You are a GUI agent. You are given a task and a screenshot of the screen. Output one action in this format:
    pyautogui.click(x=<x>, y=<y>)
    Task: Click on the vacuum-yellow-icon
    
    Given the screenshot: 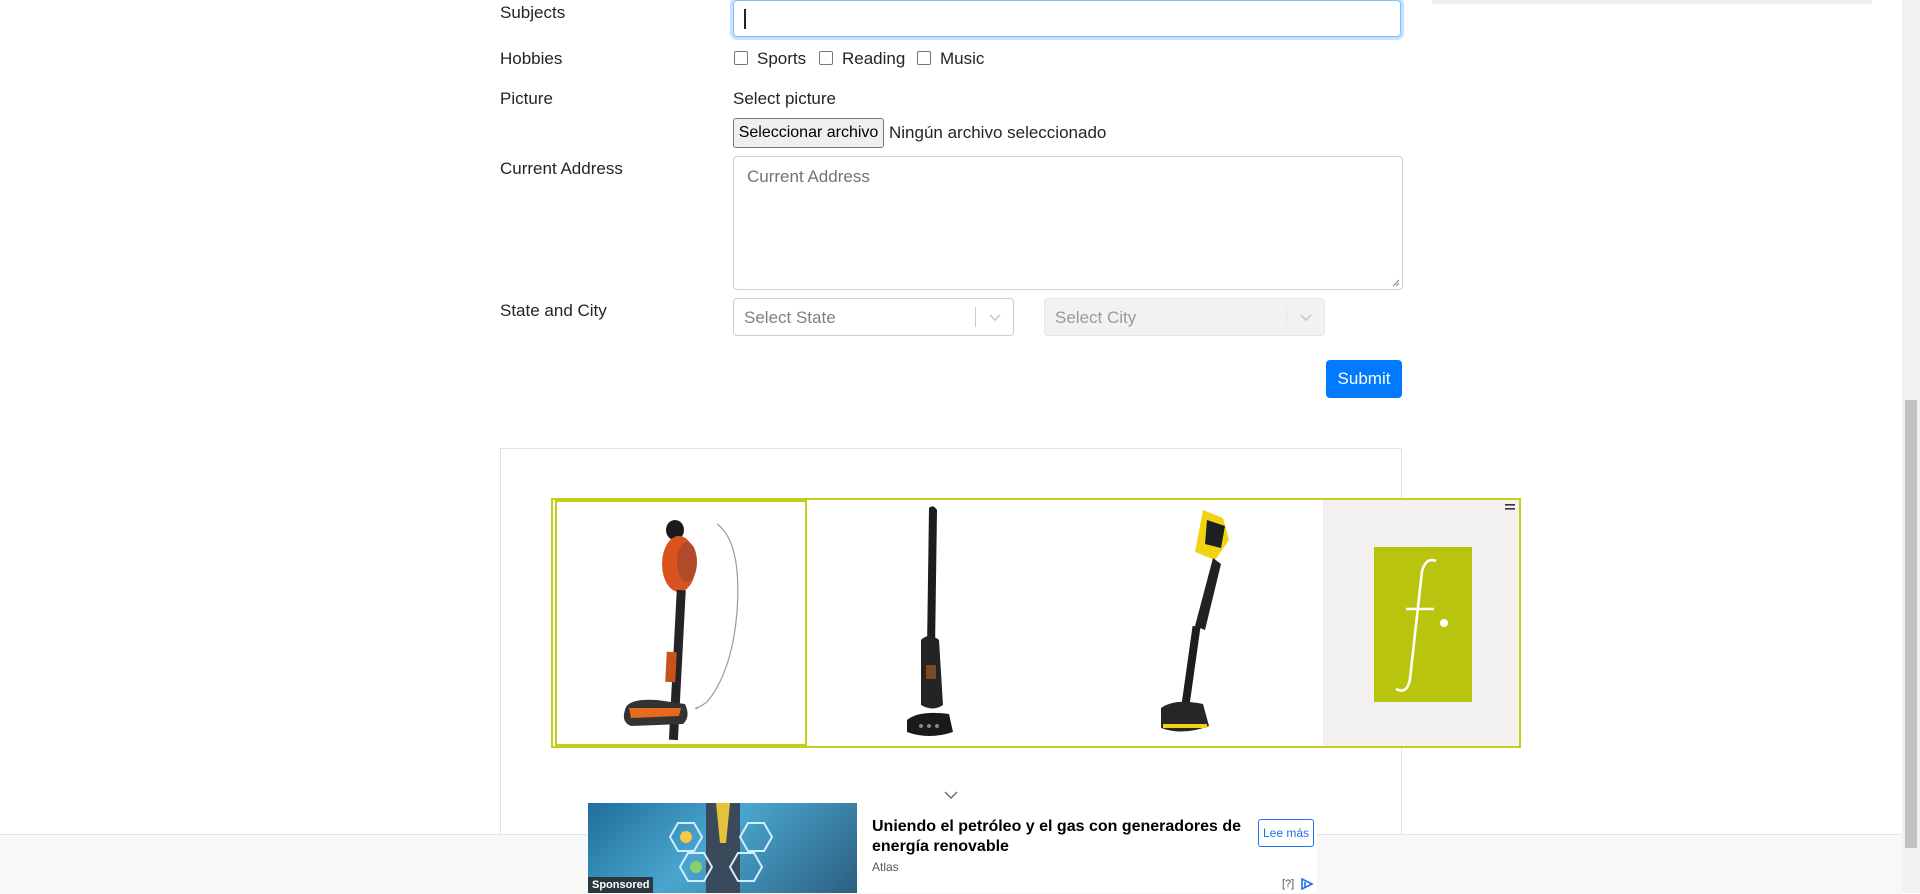 What is the action you would take?
    pyautogui.click(x=1195, y=621)
    